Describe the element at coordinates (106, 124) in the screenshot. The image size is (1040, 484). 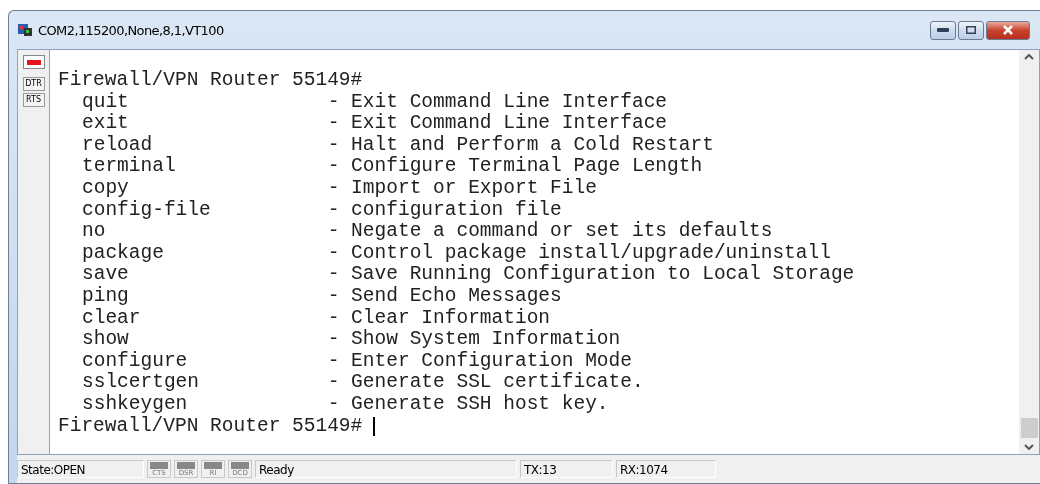
I see `command-name: exit` at that location.